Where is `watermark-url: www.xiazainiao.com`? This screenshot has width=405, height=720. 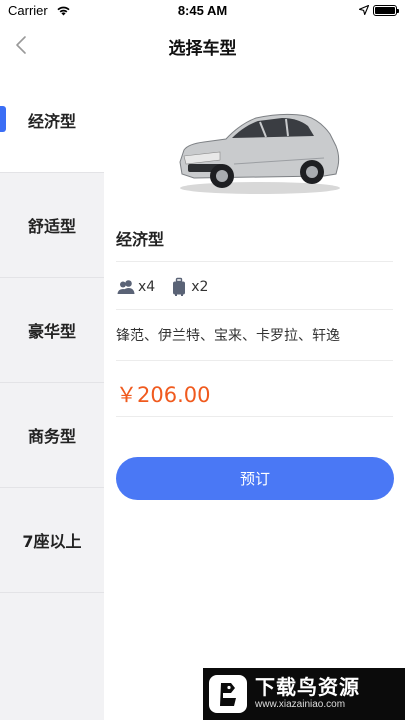
watermark-url: www.xiazainiao.com is located at coordinates (300, 704).